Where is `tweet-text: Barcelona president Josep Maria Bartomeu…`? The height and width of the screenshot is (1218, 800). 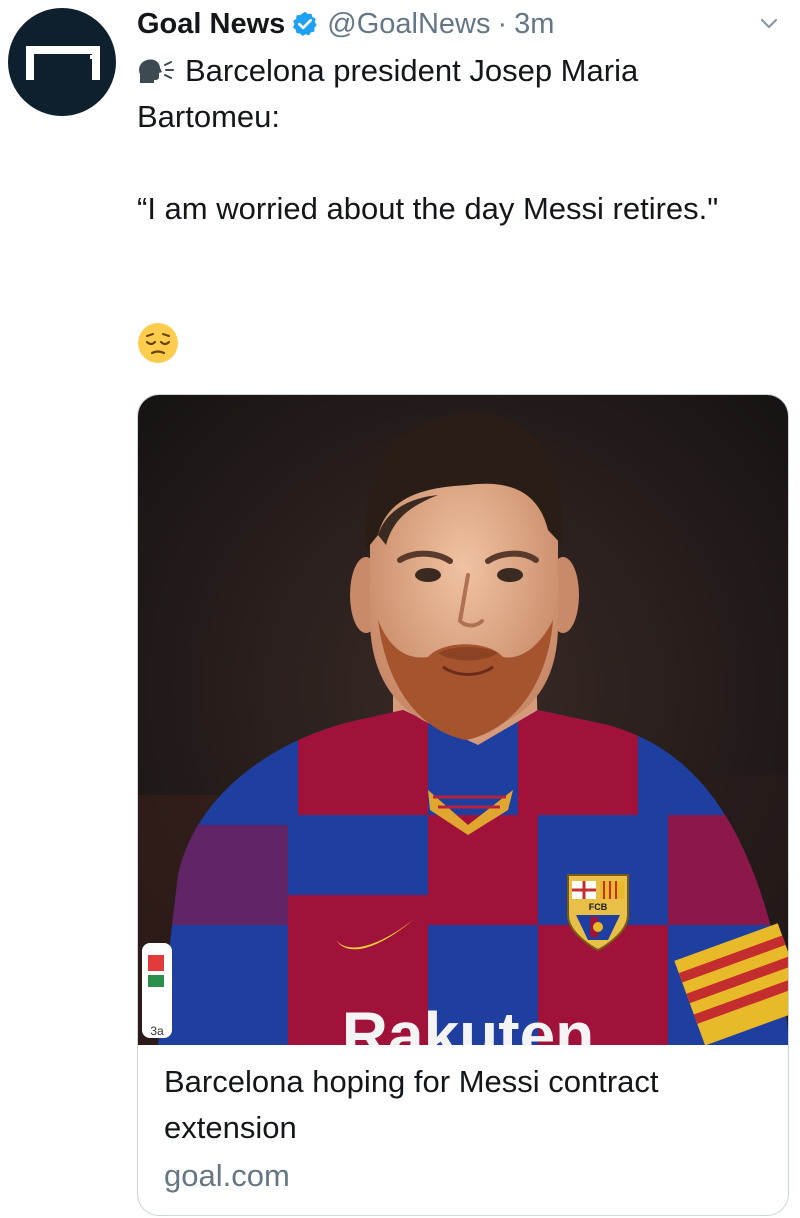 tweet-text: Barcelona president Josep Maria Bartomeu… is located at coordinates (447, 140).